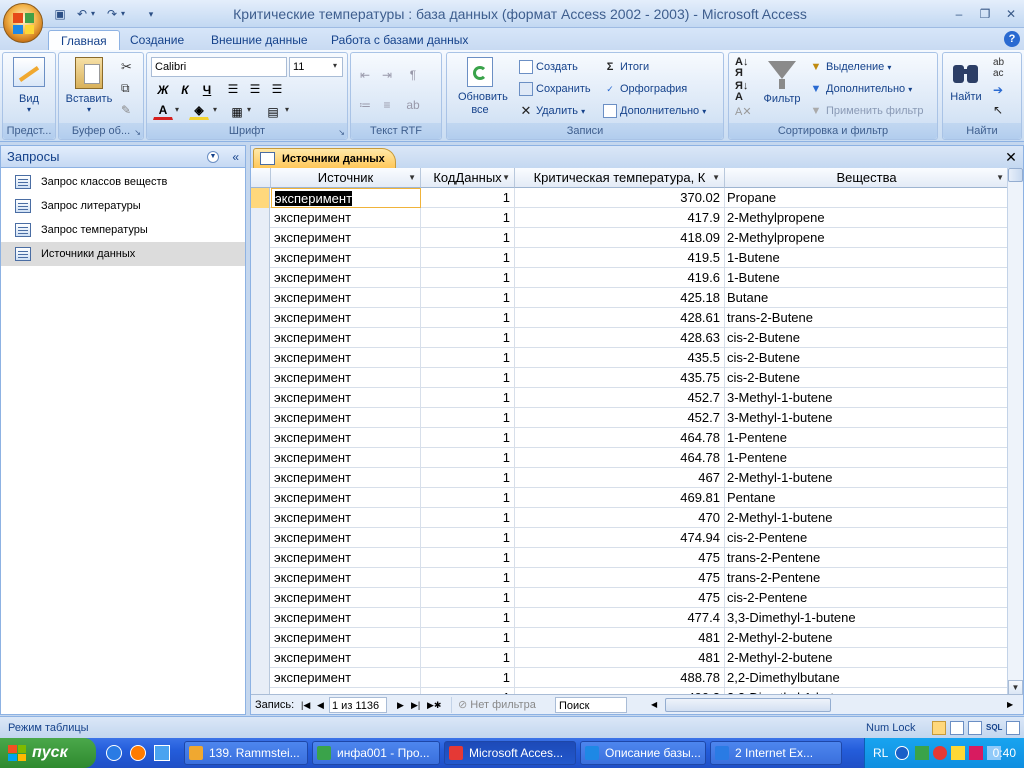  I want to click on goto-icon: ➔, so click(998, 90).